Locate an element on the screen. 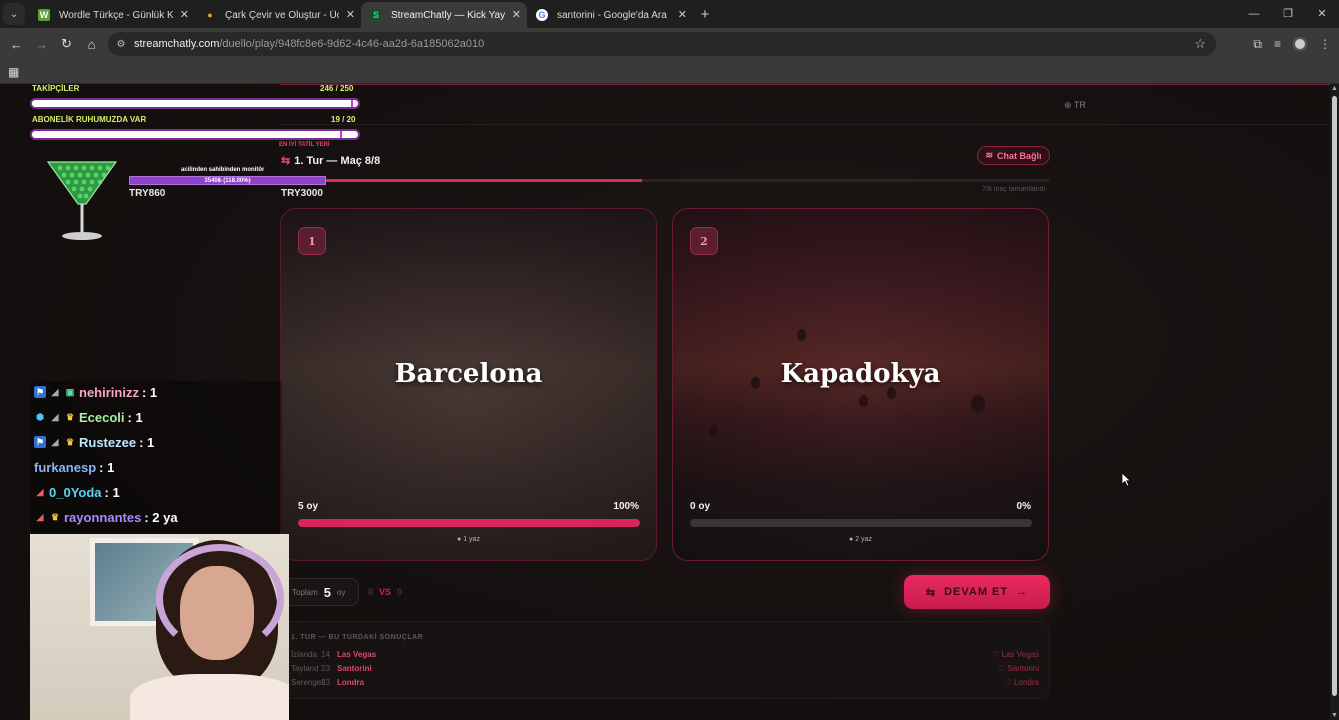 The width and height of the screenshot is (1339, 720). comment-count: ● 2 yaz is located at coordinates (860, 539).